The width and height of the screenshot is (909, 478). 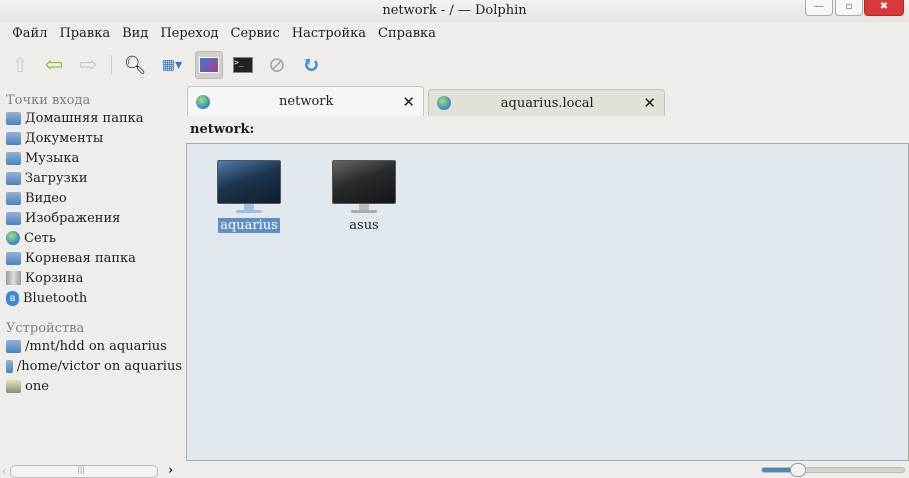 I want to click on tab-label: aquarius.local, so click(x=547, y=103).